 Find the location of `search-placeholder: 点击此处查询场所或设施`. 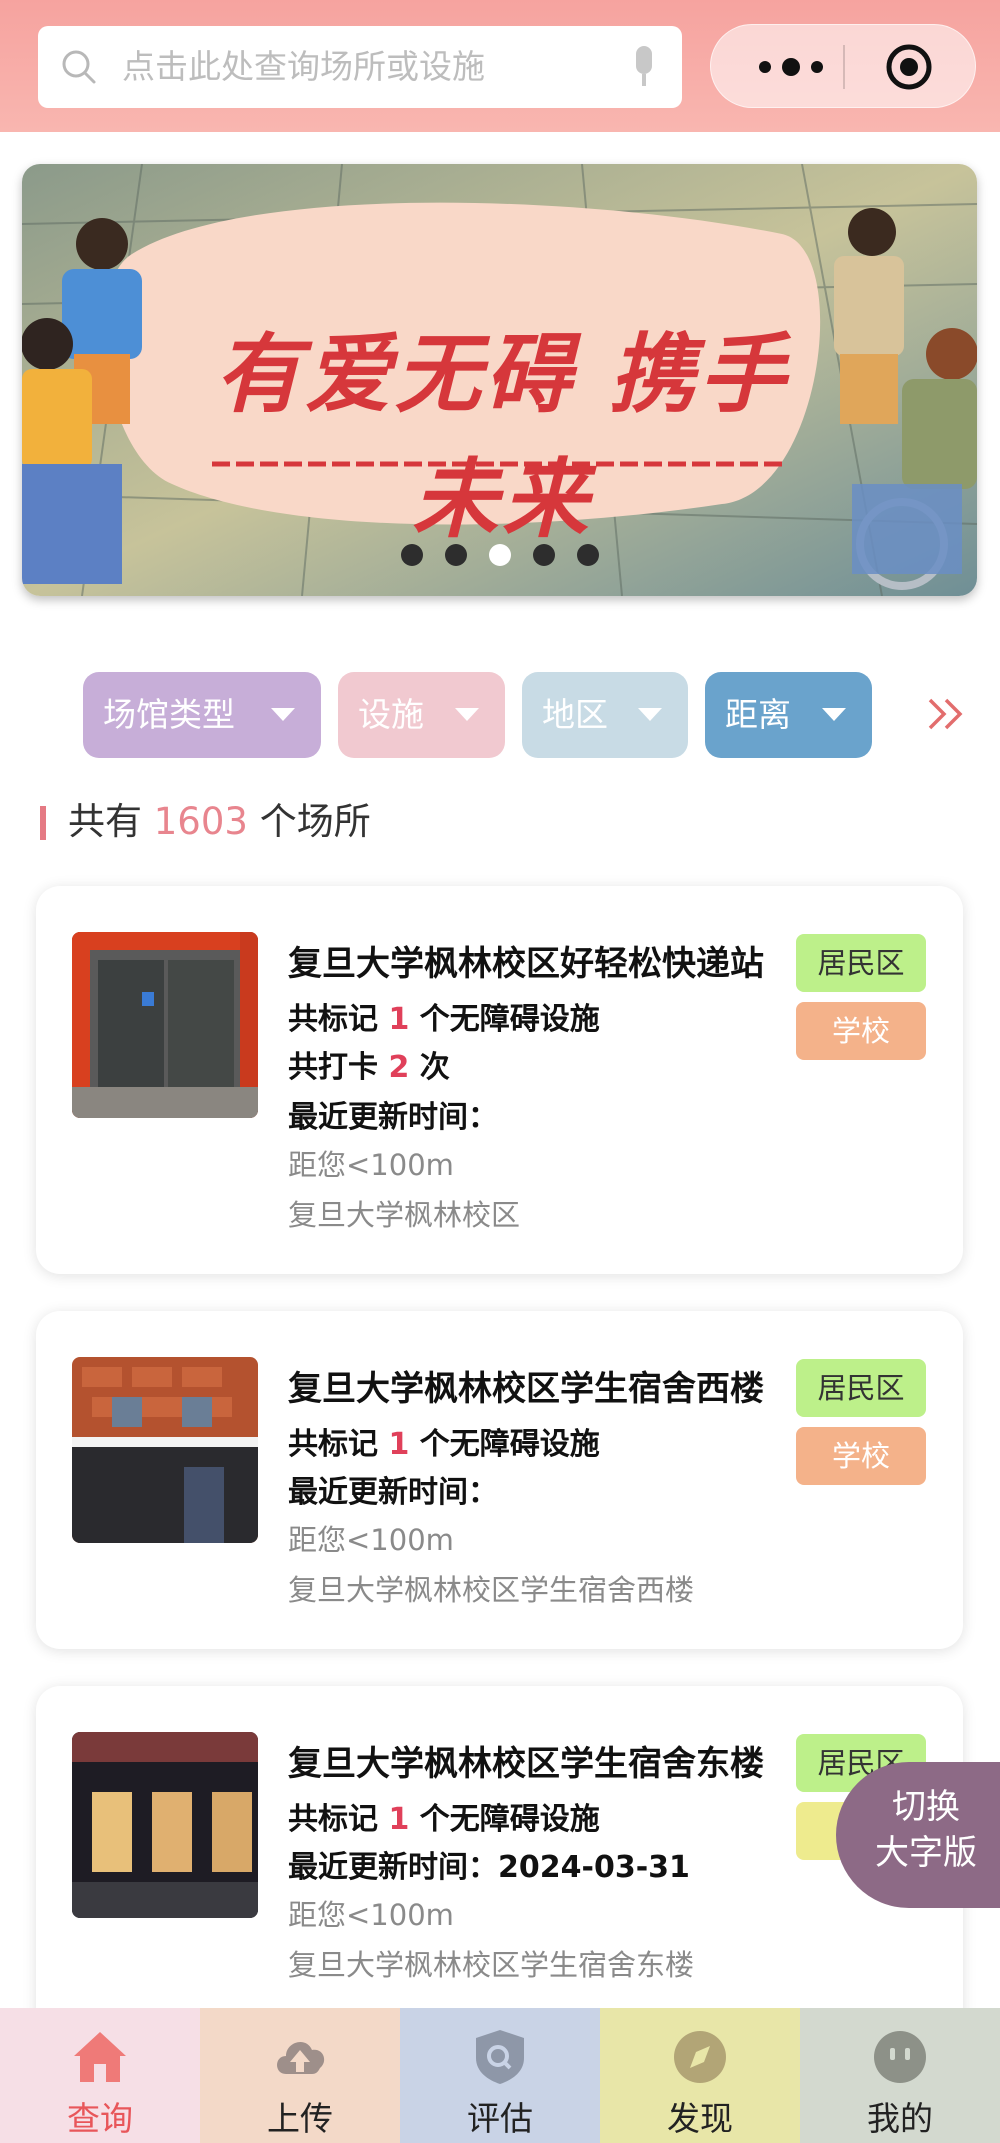

search-placeholder: 点击此处查询场所或设施 is located at coordinates (303, 66).